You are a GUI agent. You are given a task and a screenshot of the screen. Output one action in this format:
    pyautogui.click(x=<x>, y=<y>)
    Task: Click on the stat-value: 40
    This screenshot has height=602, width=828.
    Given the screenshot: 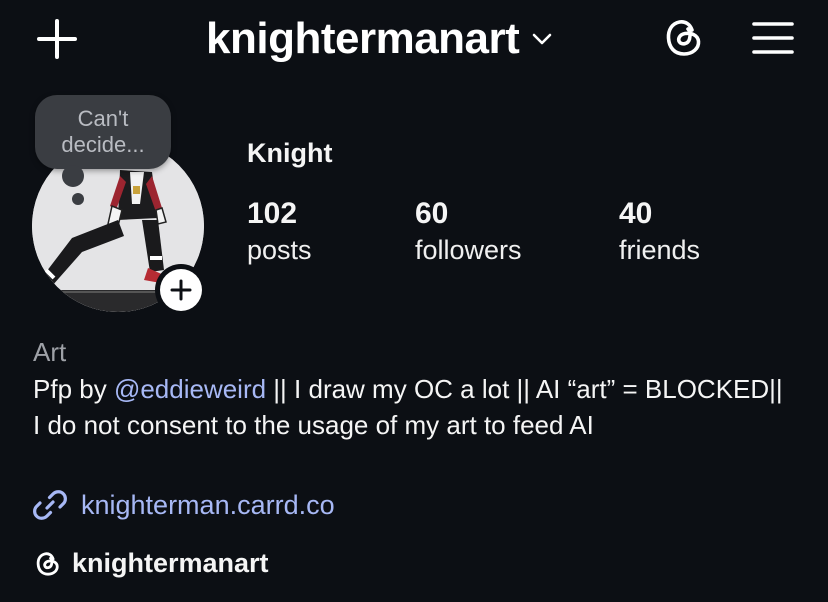 What is the action you would take?
    pyautogui.click(x=636, y=213)
    